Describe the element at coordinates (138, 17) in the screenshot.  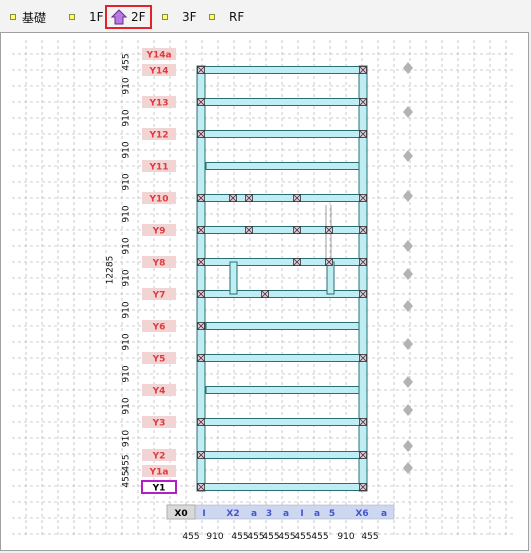
I see `tab-label: 2F` at that location.